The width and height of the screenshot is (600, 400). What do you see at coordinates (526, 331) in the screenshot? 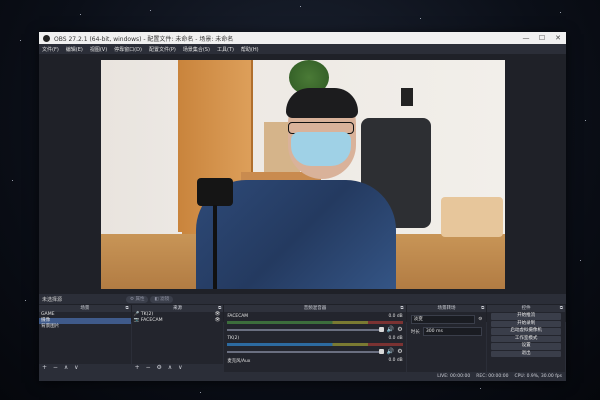
I see `start-virtual-camera-button: 启动虚拟摄像机` at bounding box center [526, 331].